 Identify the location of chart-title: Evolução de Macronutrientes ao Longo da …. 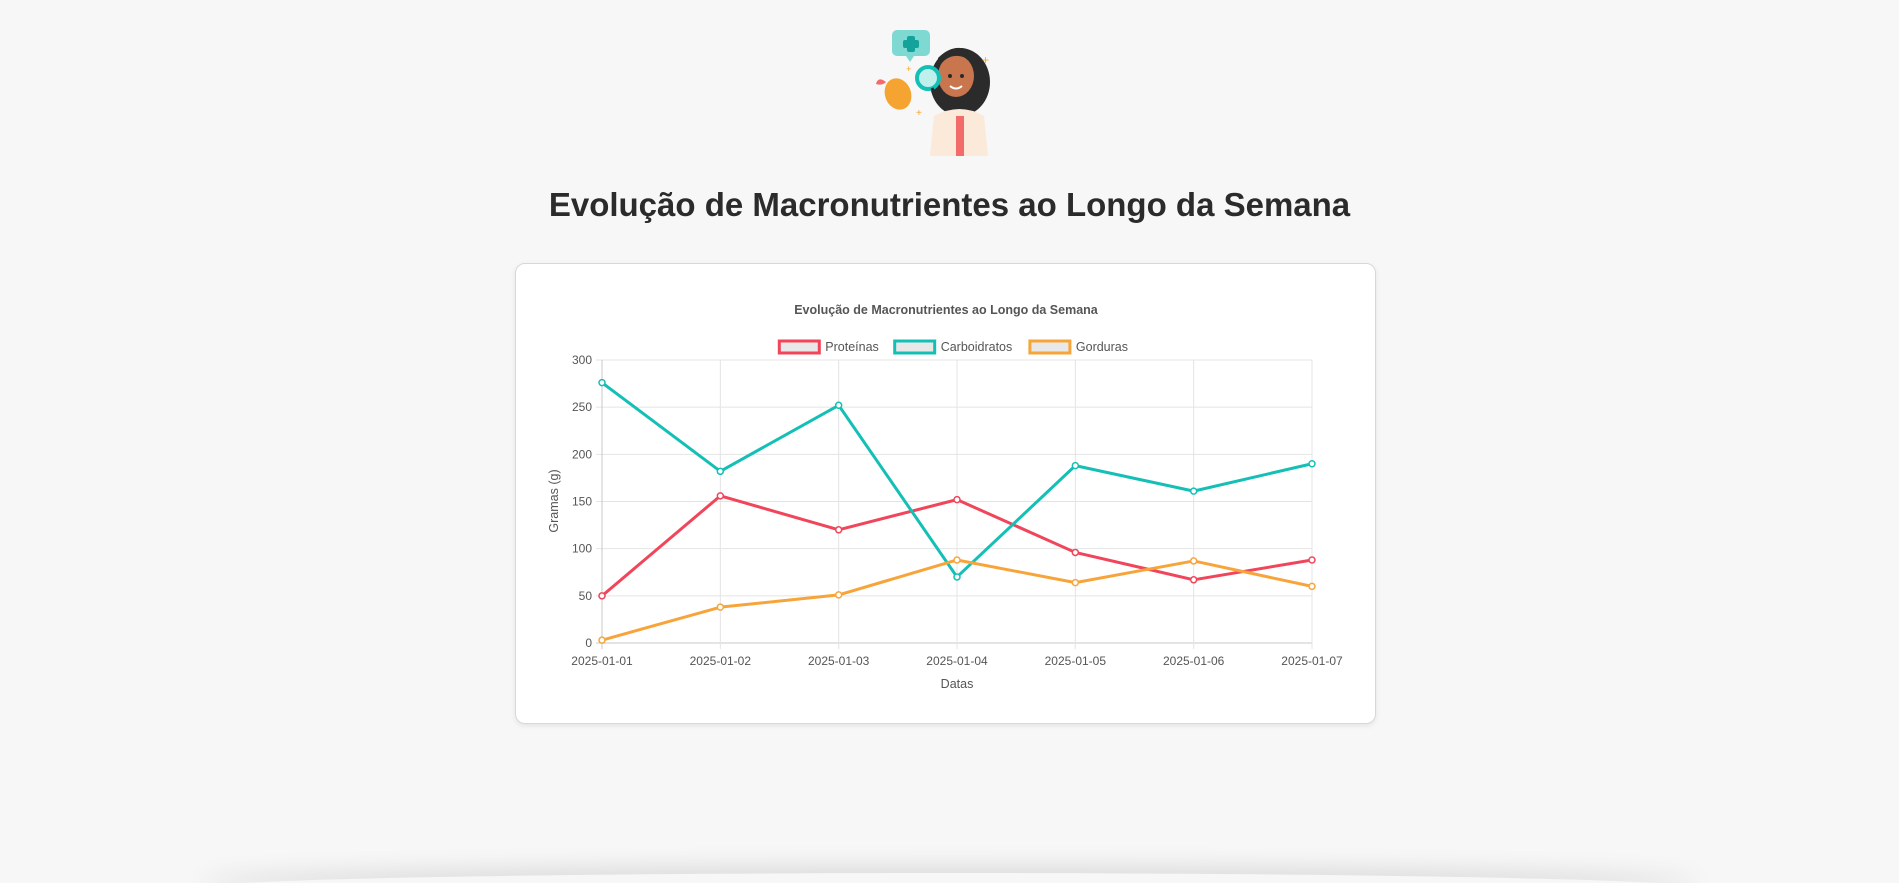
(946, 310).